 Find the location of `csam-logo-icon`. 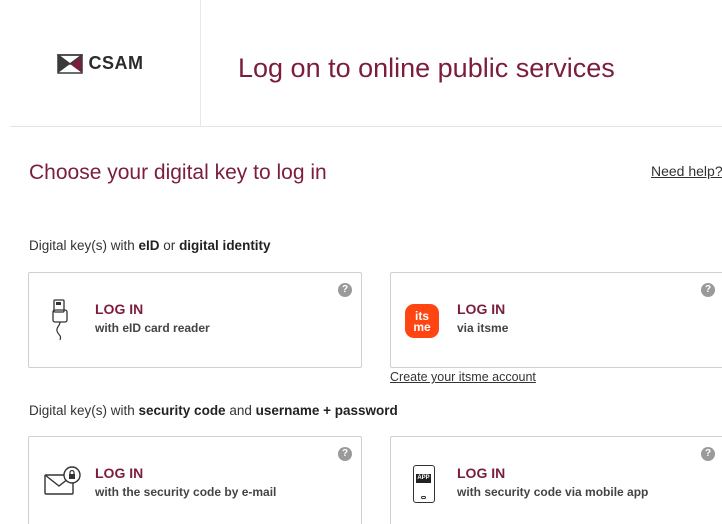

csam-logo-icon is located at coordinates (69, 63).